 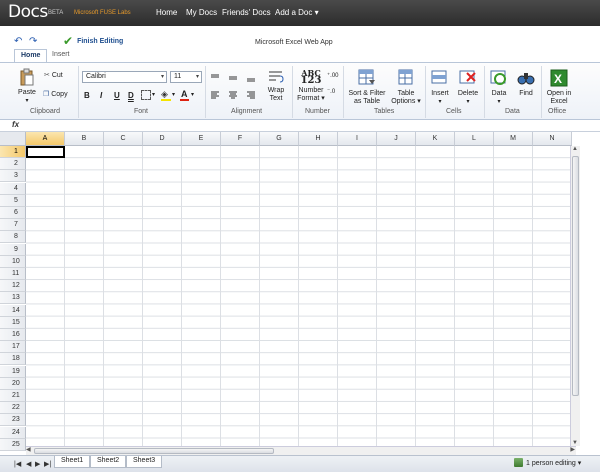 What do you see at coordinates (297, 12) in the screenshot?
I see `nav-add-a-doc: Add a Doc ▾` at bounding box center [297, 12].